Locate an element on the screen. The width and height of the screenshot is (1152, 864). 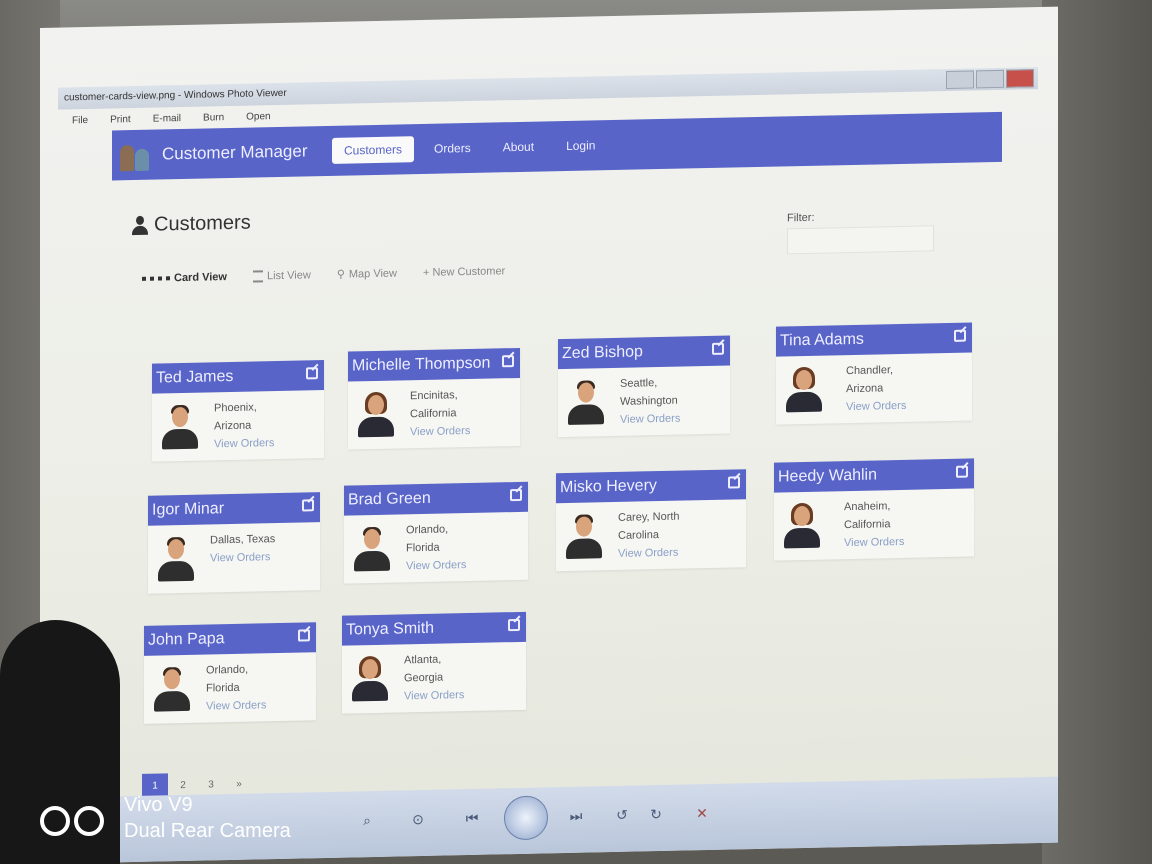
actual-size-icon: ⊙ is located at coordinates (418, 819).